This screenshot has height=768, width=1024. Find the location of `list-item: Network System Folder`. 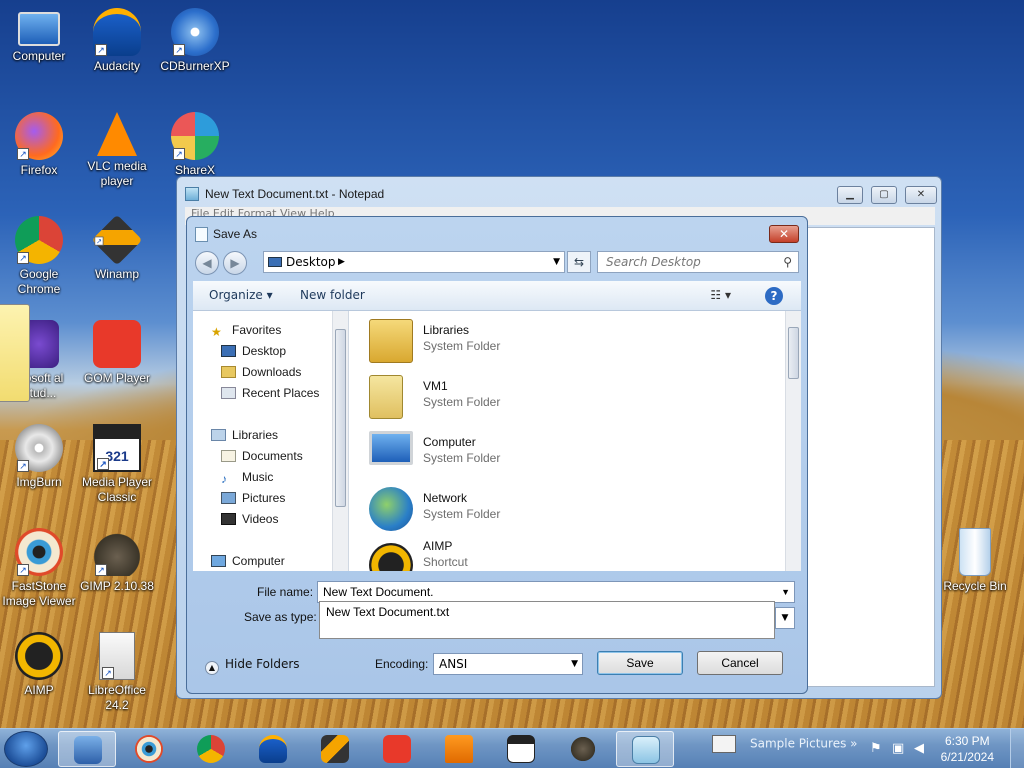

list-item: Network System Folder is located at coordinates (567, 509).